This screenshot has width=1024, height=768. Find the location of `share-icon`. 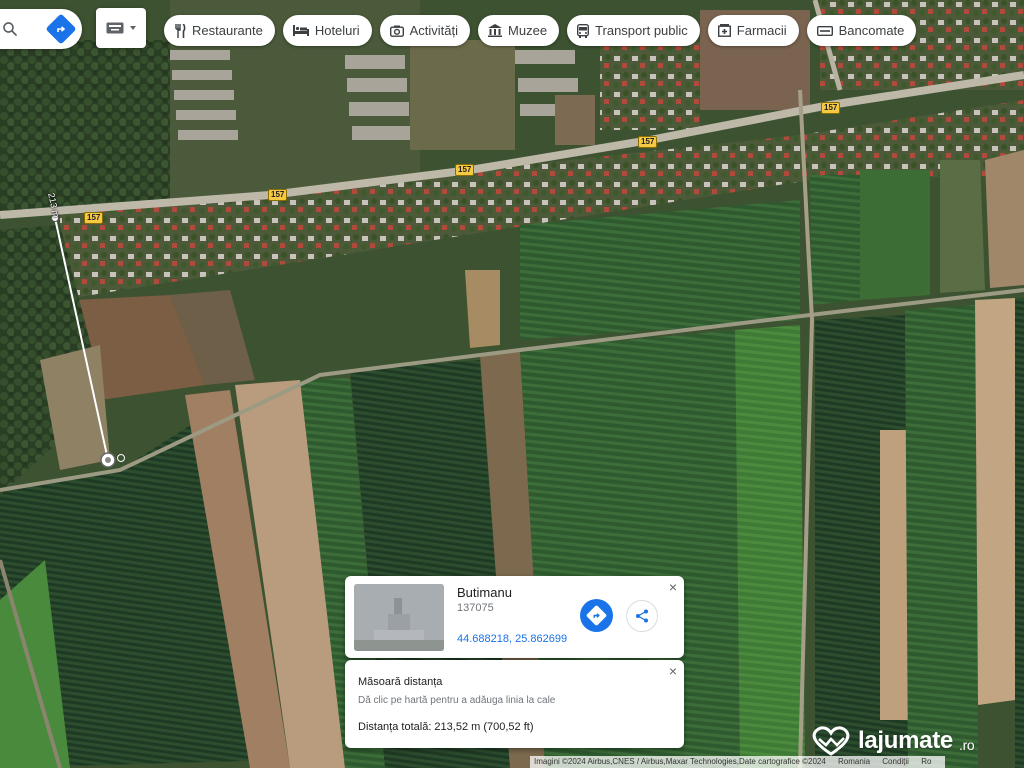

share-icon is located at coordinates (642, 616).